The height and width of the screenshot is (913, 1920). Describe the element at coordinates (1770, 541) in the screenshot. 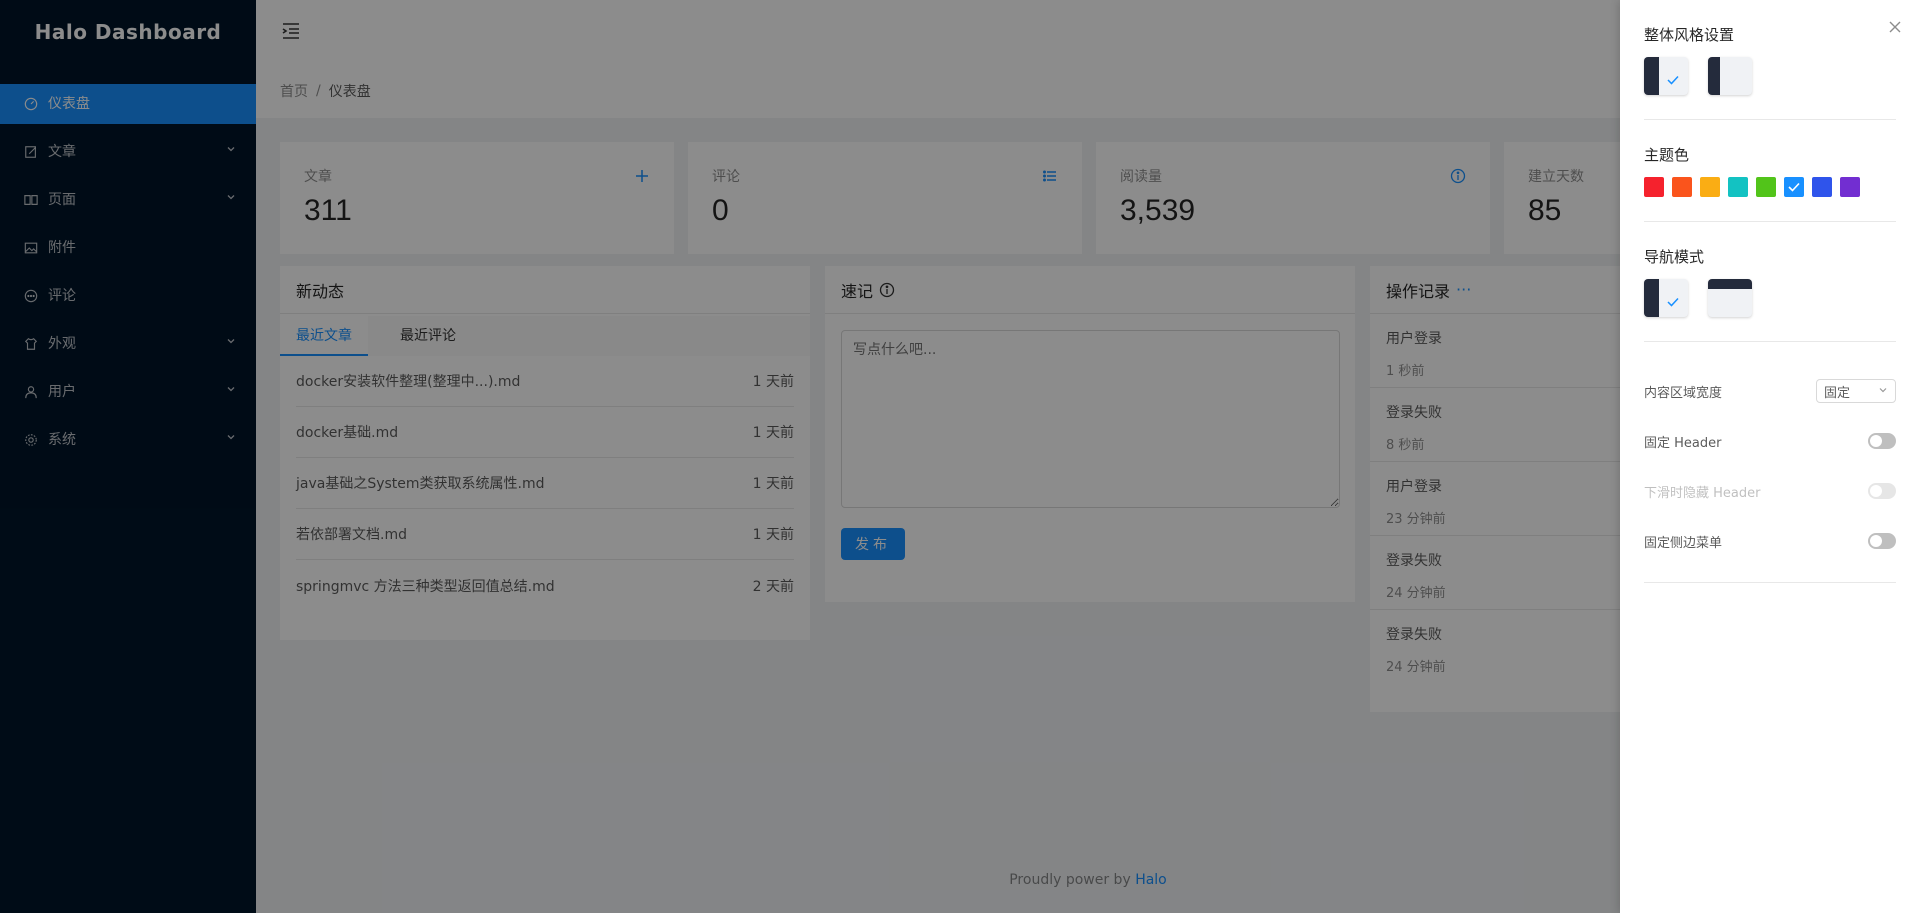

I see `fixed-sidebar-row: 固定侧边菜单` at that location.